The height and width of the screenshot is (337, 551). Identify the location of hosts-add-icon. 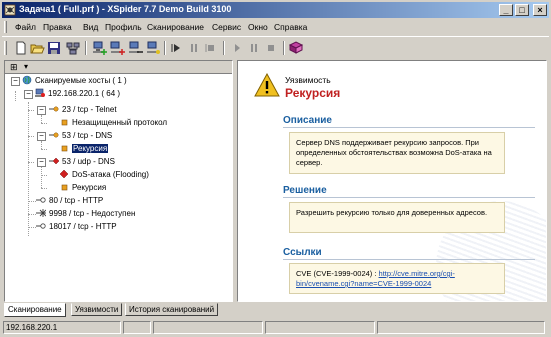
(117, 48).